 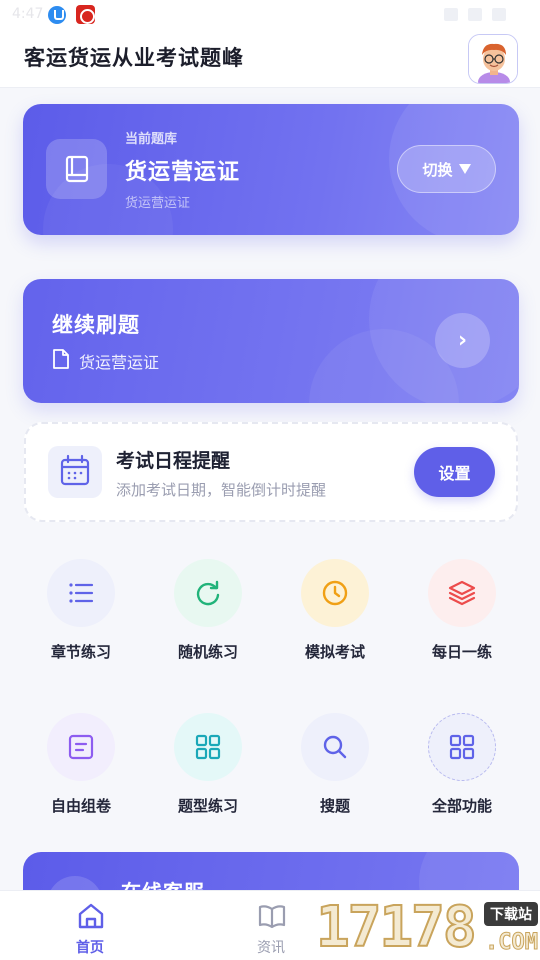 I want to click on page-title: 客运货运从业考试题峰, so click(x=134, y=58).